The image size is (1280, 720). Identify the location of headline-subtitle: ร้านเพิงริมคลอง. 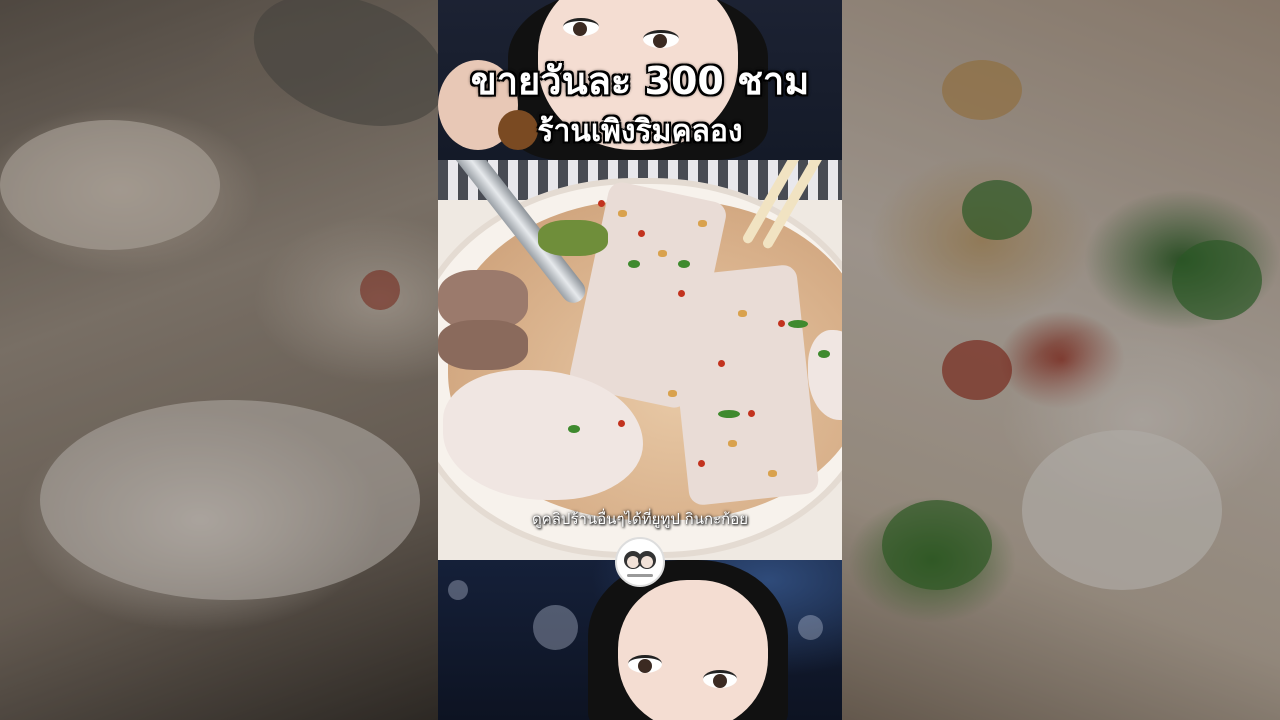
(640, 131).